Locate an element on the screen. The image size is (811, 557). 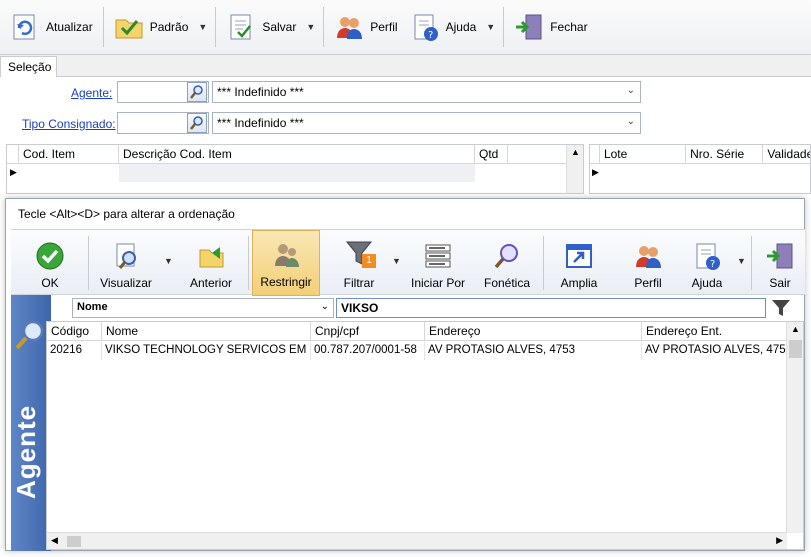
dialog-ajuda-button: ? Ajuda is located at coordinates (707, 263).